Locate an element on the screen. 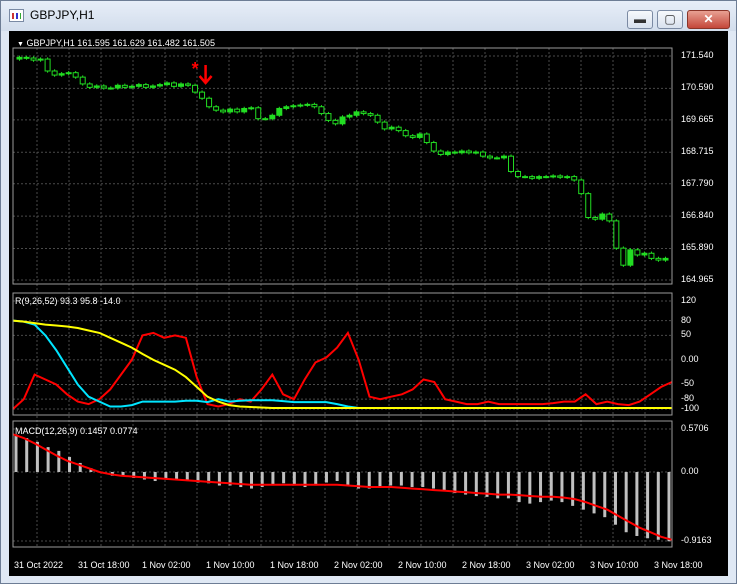 The height and width of the screenshot is (584, 737). chart-window-icon is located at coordinates (16, 15).